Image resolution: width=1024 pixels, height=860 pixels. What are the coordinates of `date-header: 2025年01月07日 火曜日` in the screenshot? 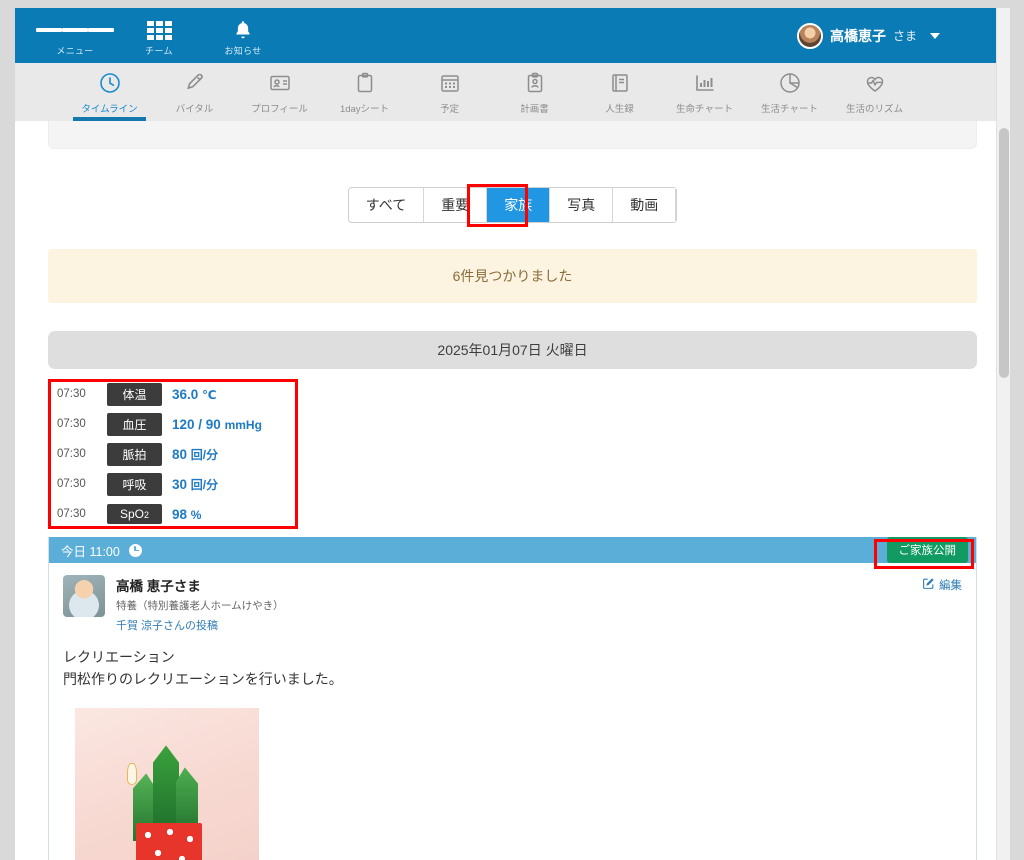 It's located at (512, 350).